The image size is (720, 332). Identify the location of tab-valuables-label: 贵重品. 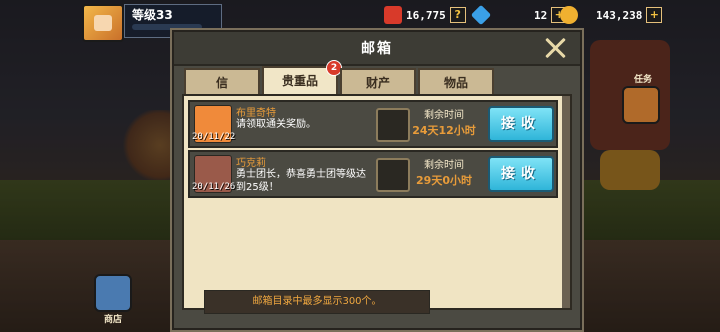
(299, 81).